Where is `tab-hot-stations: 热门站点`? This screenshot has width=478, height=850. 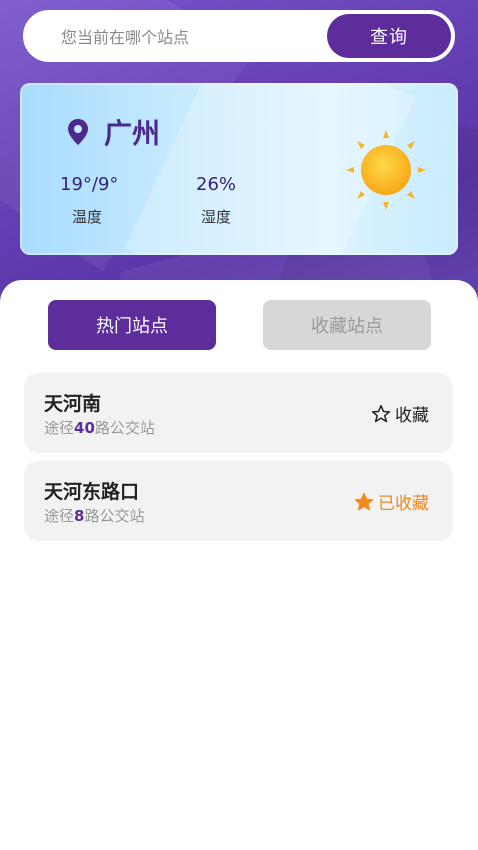 tab-hot-stations: 热门站点 is located at coordinates (132, 325).